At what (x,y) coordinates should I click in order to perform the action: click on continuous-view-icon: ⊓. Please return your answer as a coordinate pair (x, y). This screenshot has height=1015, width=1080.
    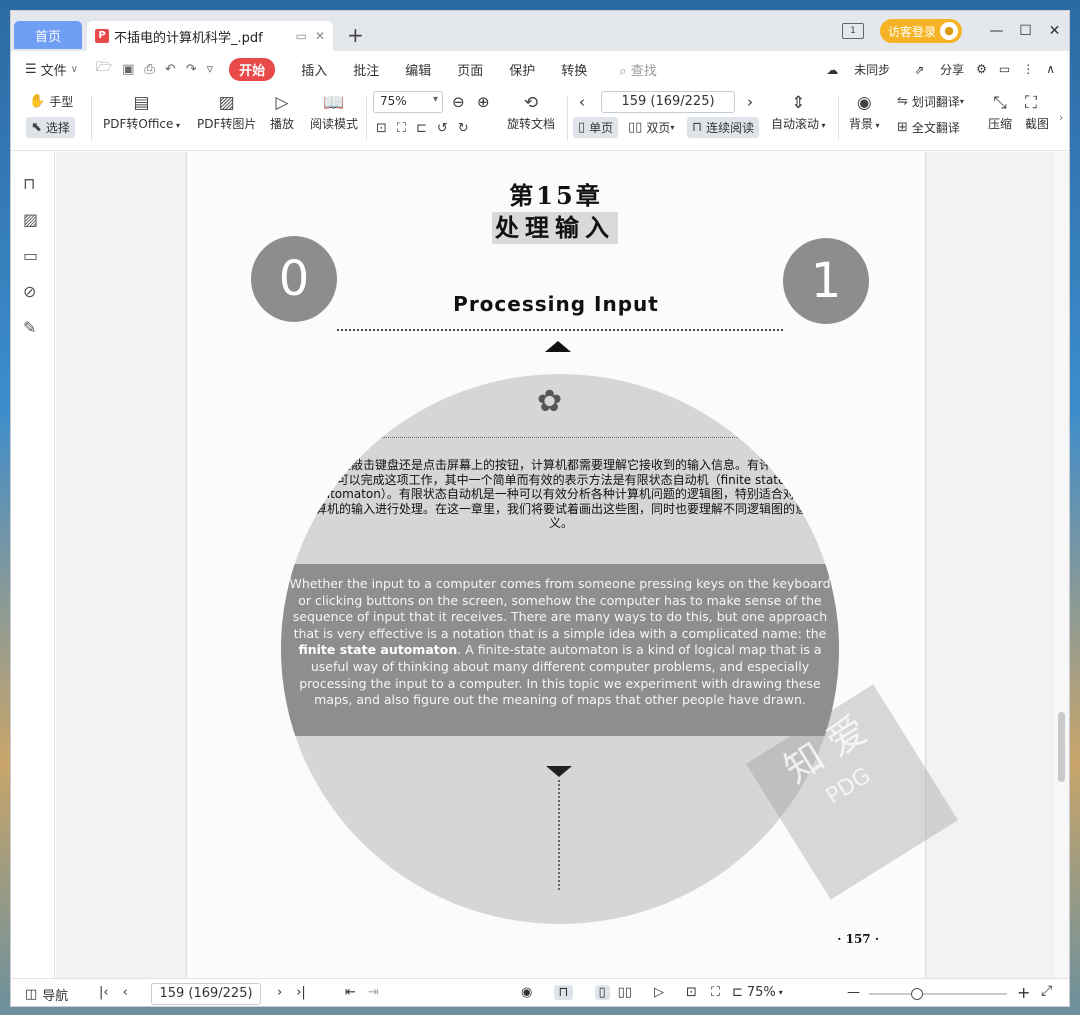
    Looking at the image, I should click on (563, 992).